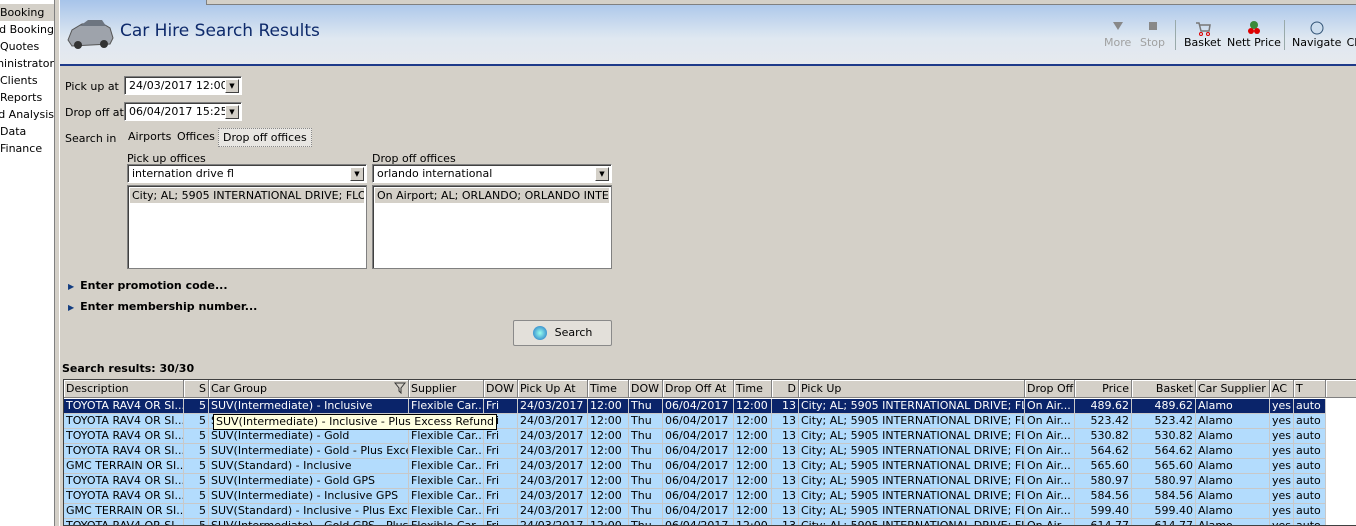 Image resolution: width=1356 pixels, height=526 pixels. What do you see at coordinates (1164, 511) in the screenshot?
I see `table-cell: 599.40` at bounding box center [1164, 511].